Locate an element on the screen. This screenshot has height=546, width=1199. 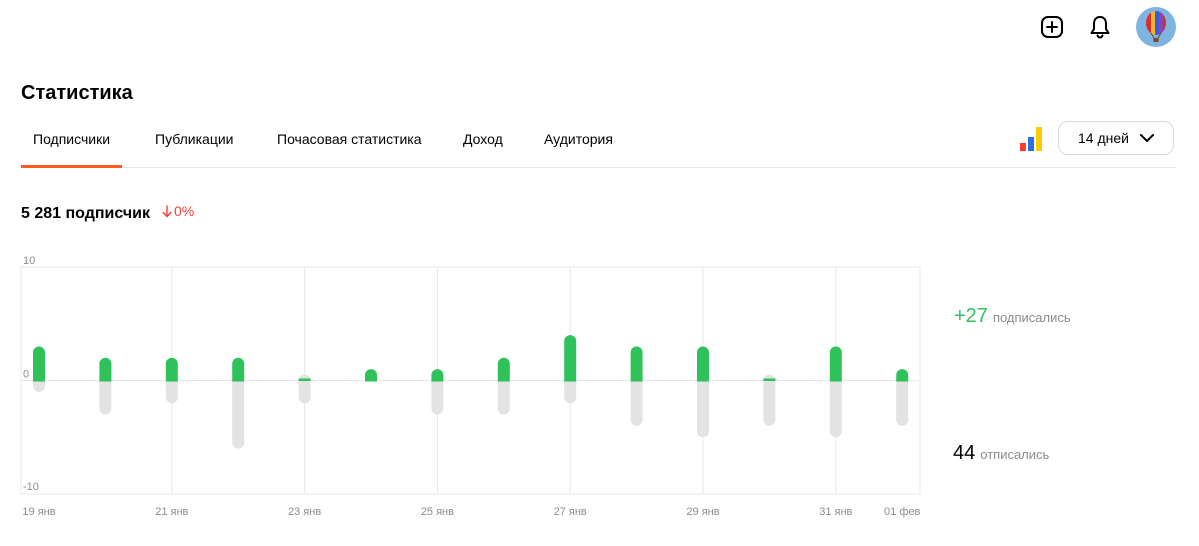
page-title: Статистика is located at coordinates (77, 93).